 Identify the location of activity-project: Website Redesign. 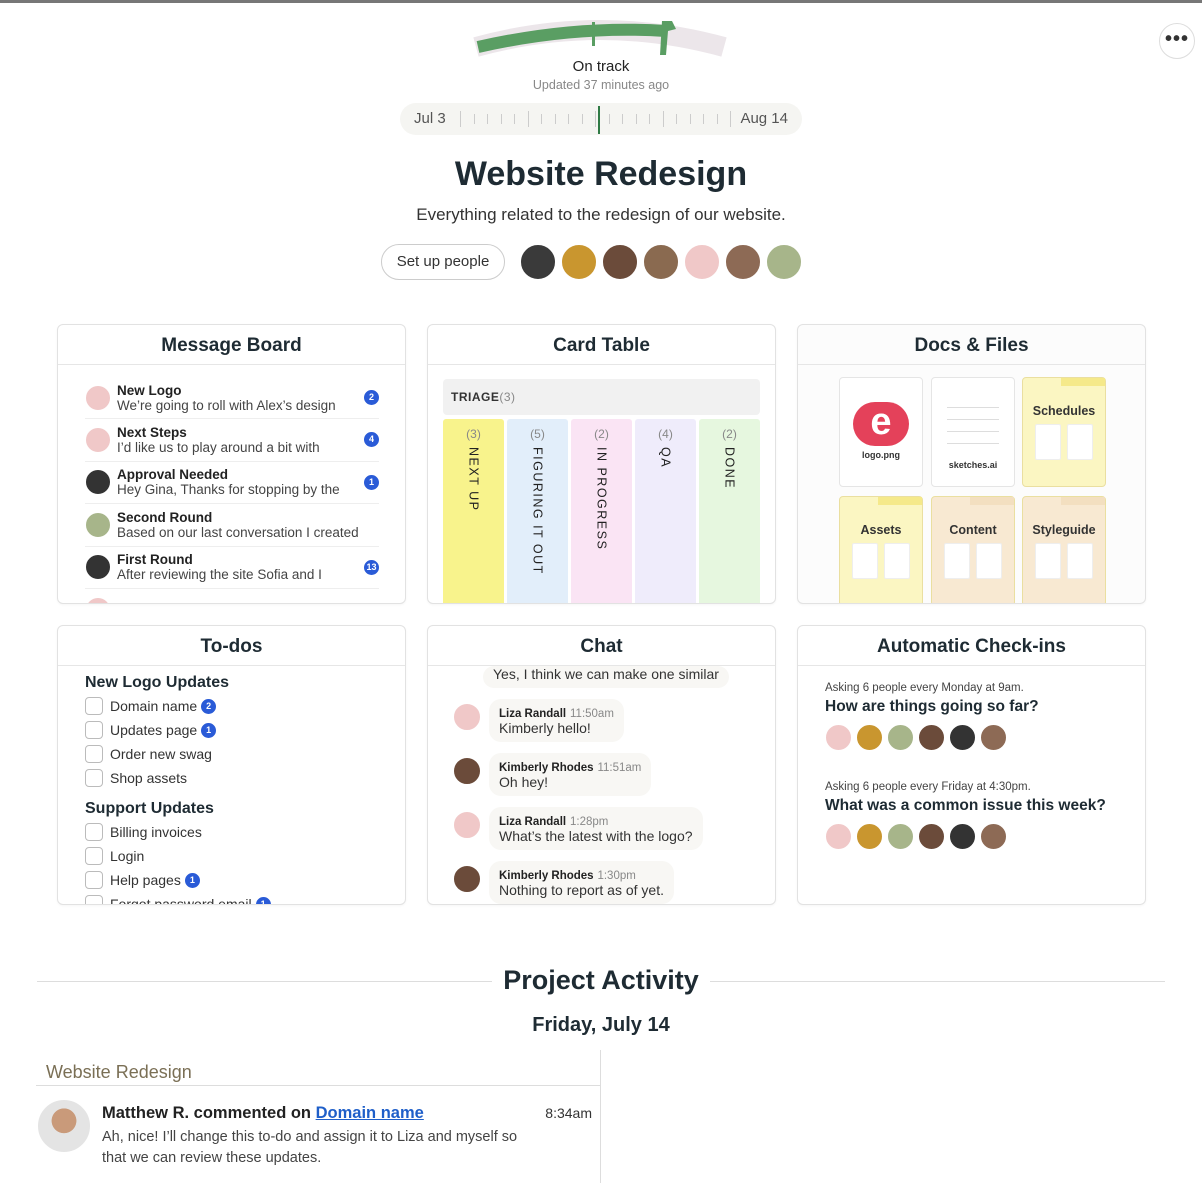
(119, 1072).